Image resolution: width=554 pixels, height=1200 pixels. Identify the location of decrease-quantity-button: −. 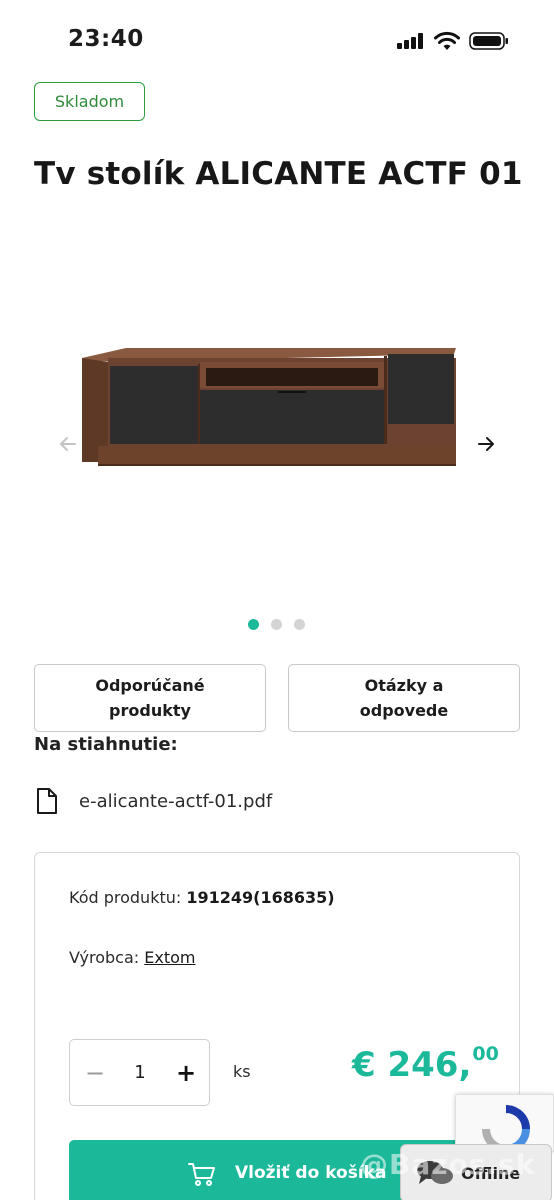
(95, 1073).